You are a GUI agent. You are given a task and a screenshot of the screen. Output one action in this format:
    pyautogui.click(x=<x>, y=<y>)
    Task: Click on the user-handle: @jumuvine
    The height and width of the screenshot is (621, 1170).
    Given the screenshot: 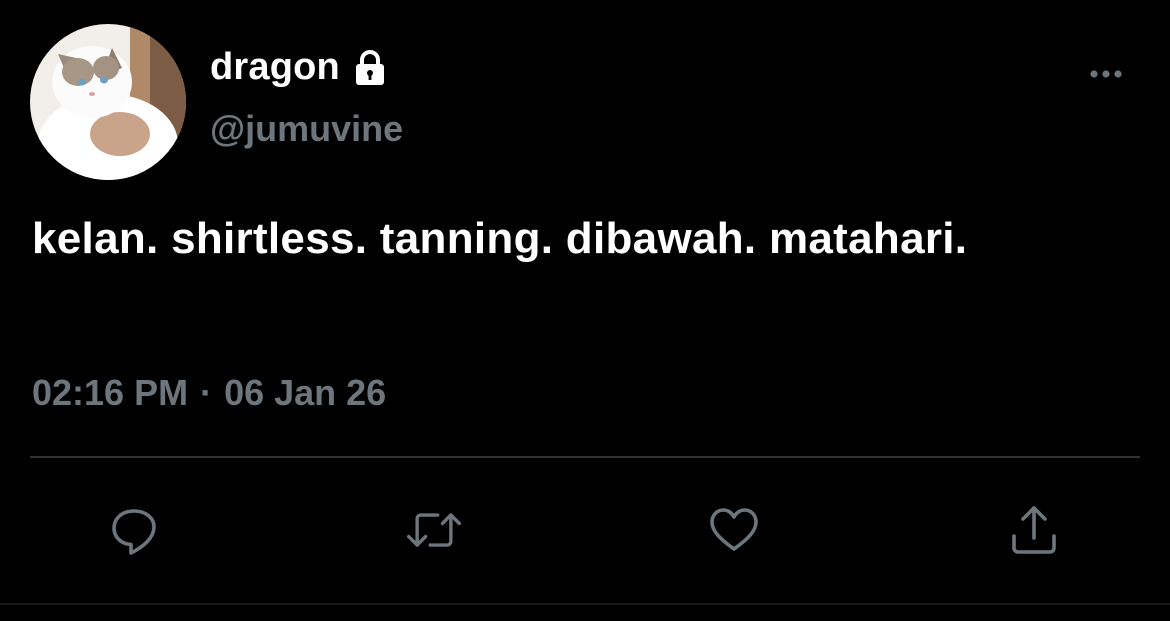 What is the action you would take?
    pyautogui.click(x=306, y=129)
    